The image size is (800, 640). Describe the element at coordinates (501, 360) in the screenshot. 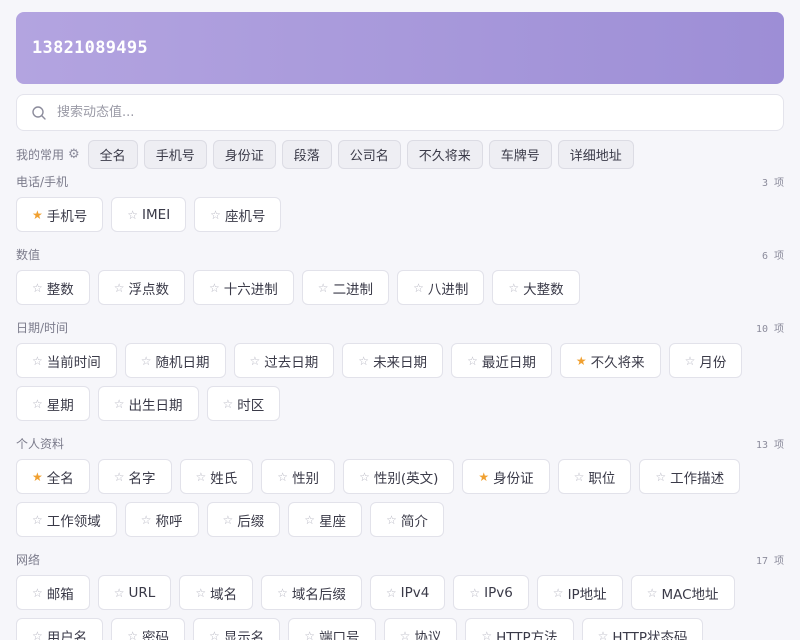

I see `generator-chip: ☆ 最近日期` at that location.